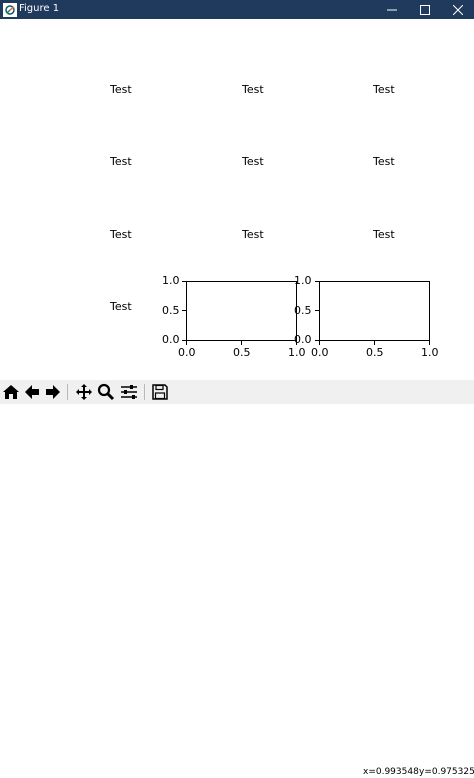 This screenshot has width=474, height=778. I want to click on forward-button, so click(53, 392).